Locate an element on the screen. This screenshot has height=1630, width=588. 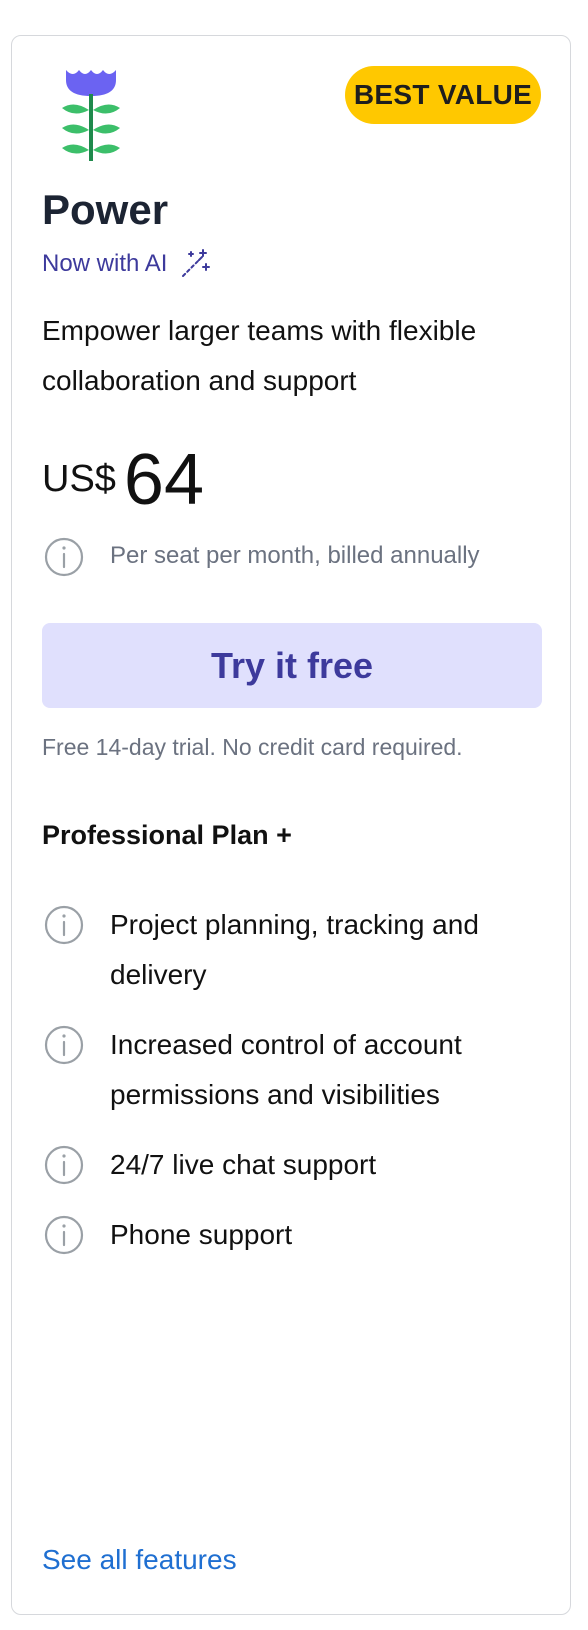
price-amount: 64 is located at coordinates (164, 480).